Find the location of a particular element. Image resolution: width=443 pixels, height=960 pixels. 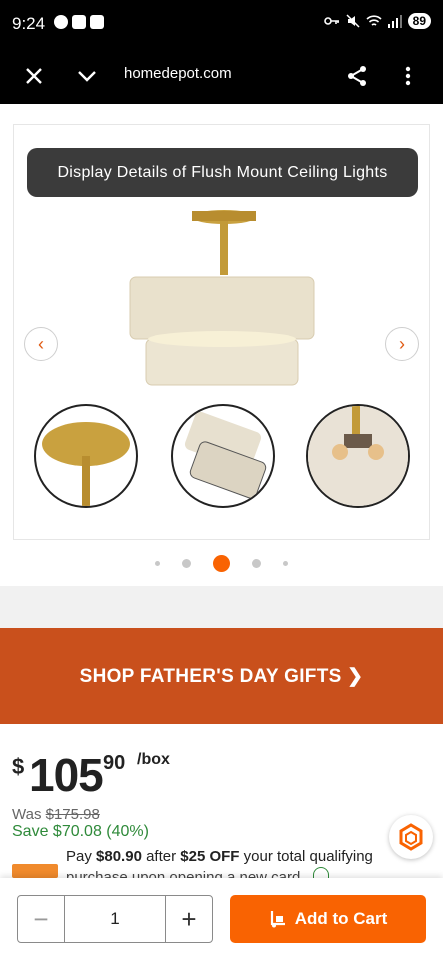

quantity-stepper: − 1 + is located at coordinates (115, 919).